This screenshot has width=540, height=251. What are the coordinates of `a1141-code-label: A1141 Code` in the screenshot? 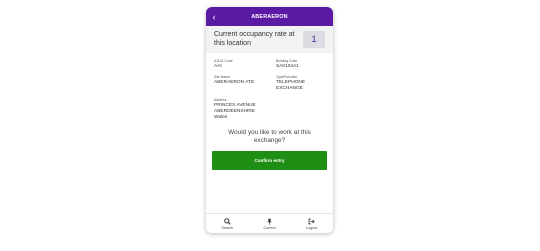 It's located at (223, 61).